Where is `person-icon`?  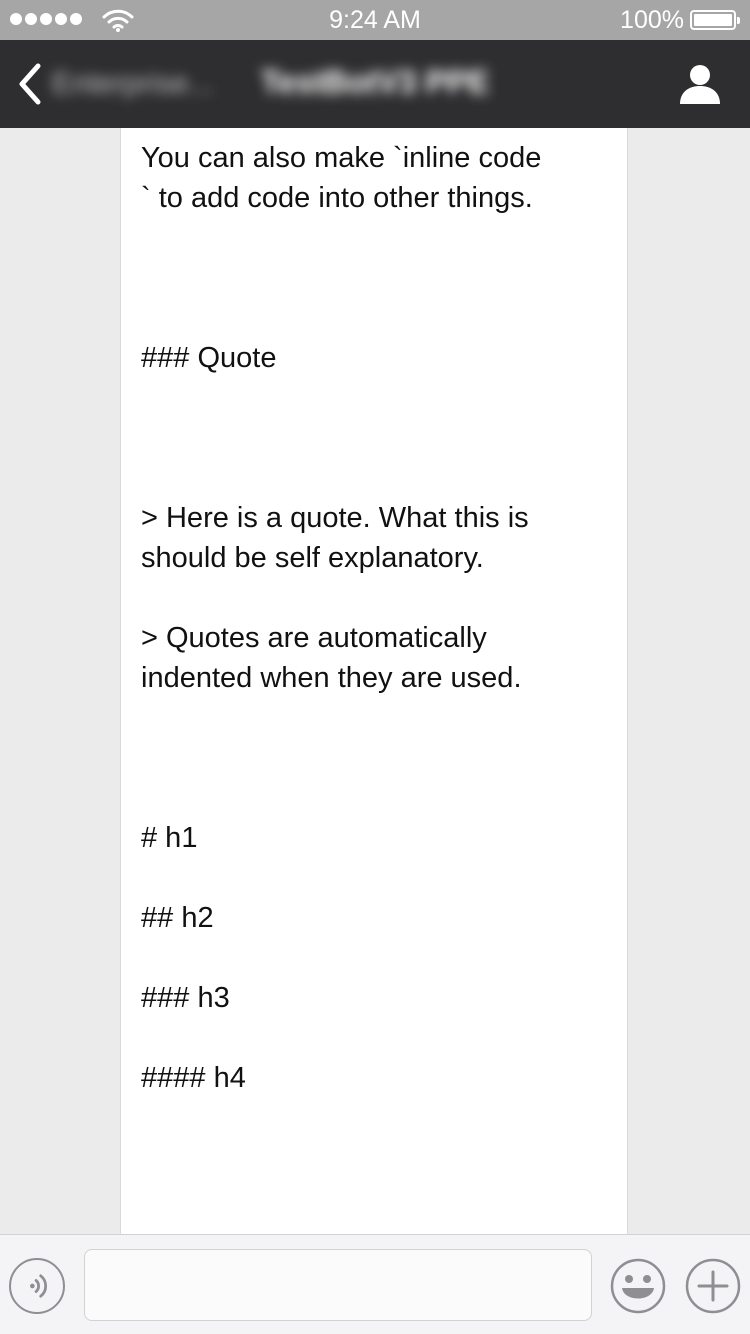 person-icon is located at coordinates (700, 84).